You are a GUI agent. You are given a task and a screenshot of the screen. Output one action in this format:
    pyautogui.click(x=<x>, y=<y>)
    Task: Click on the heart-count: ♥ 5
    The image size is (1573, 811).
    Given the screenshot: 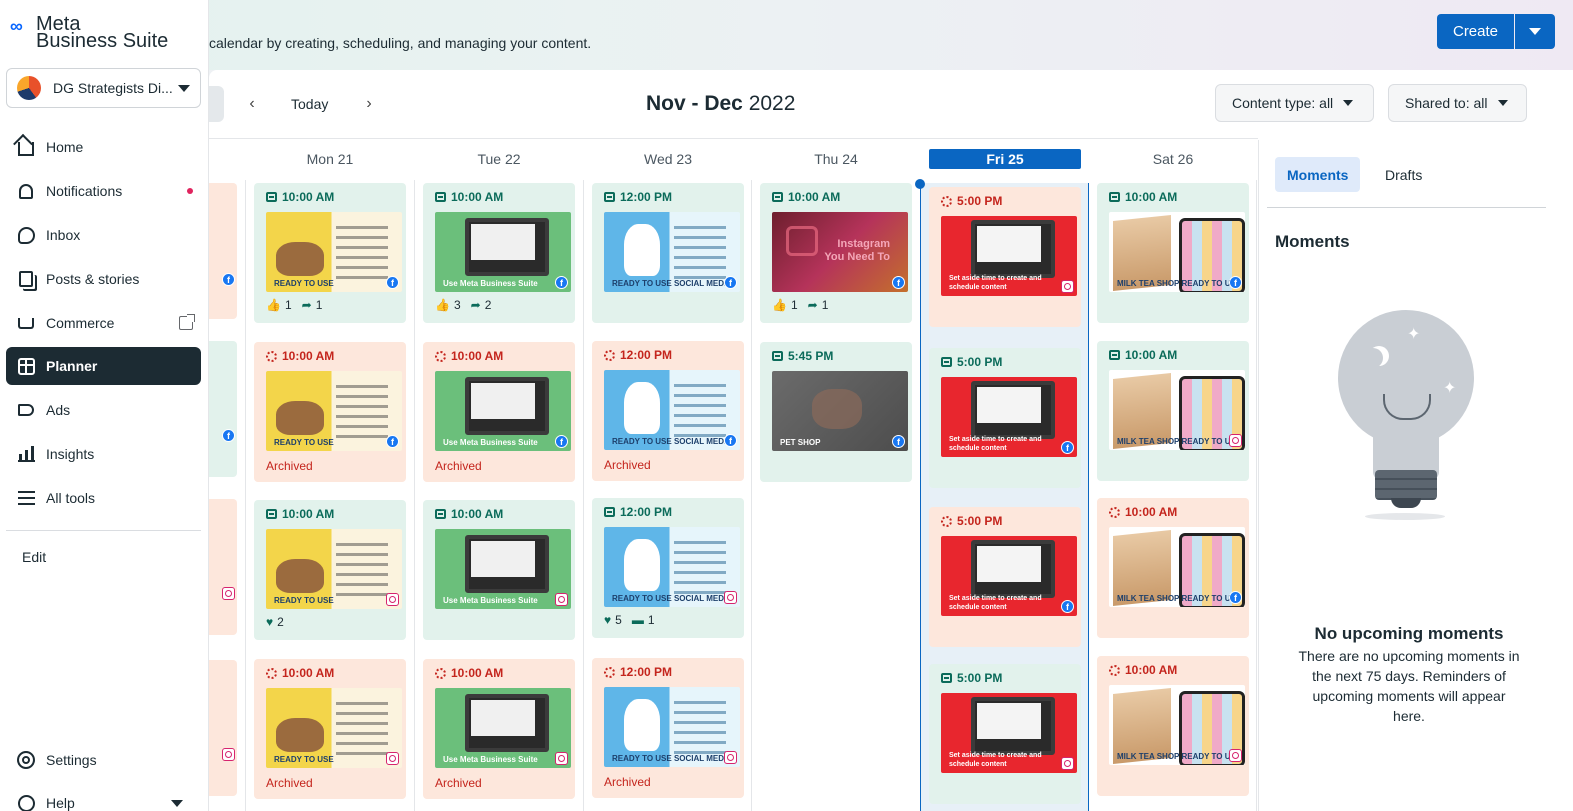 What is the action you would take?
    pyautogui.click(x=613, y=620)
    